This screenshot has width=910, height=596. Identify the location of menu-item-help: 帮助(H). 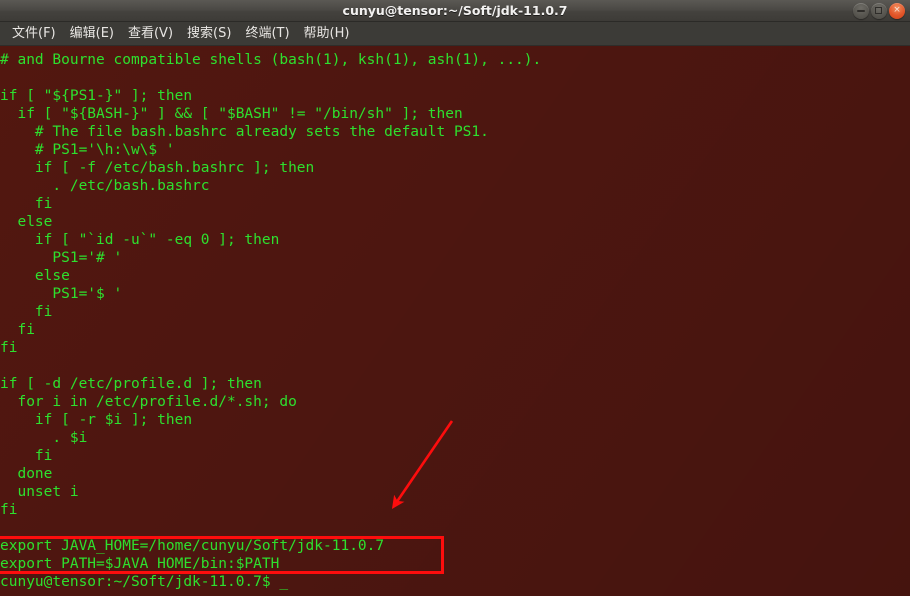
(327, 34).